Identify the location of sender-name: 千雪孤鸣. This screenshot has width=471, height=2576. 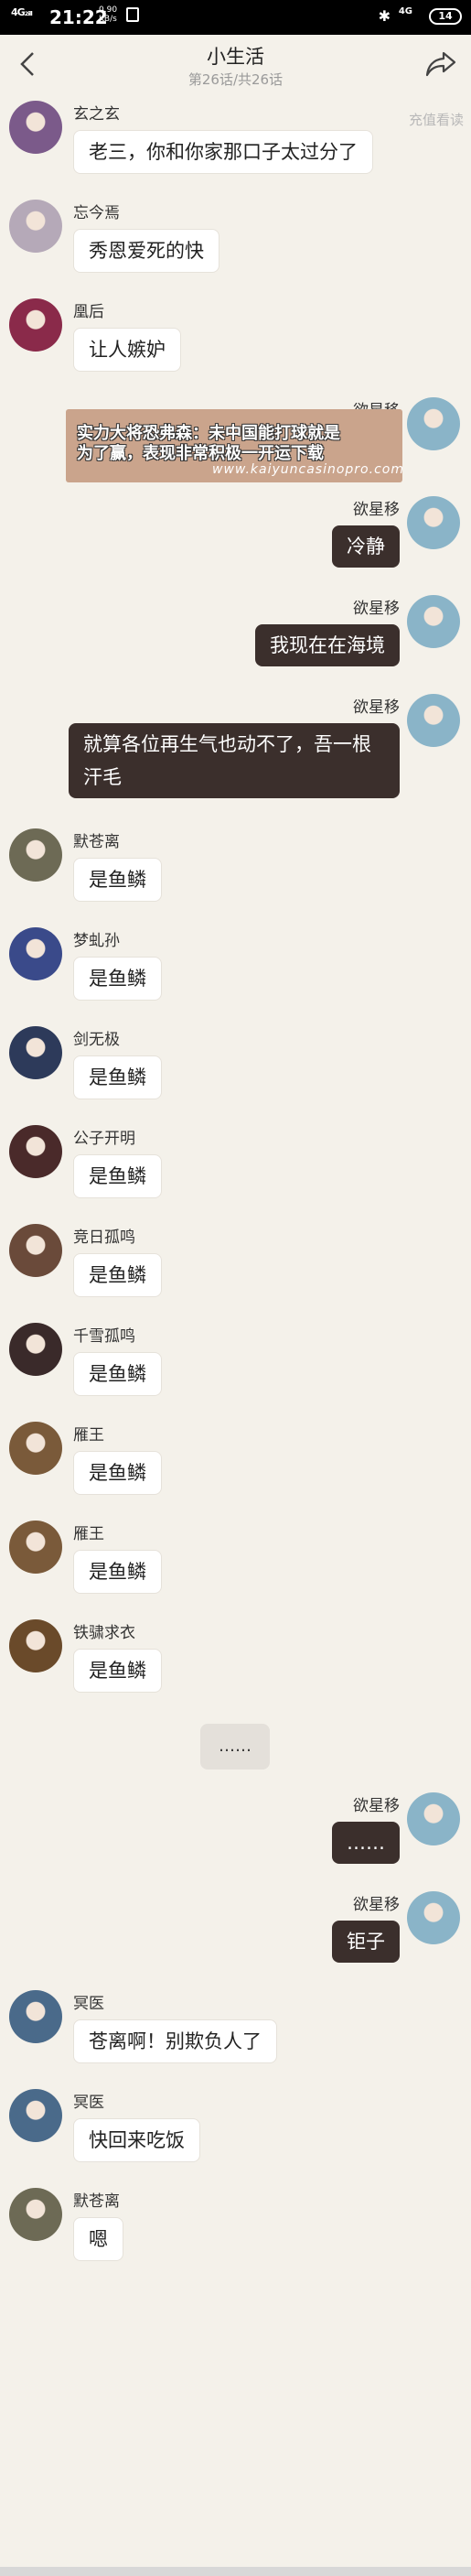
(104, 1337).